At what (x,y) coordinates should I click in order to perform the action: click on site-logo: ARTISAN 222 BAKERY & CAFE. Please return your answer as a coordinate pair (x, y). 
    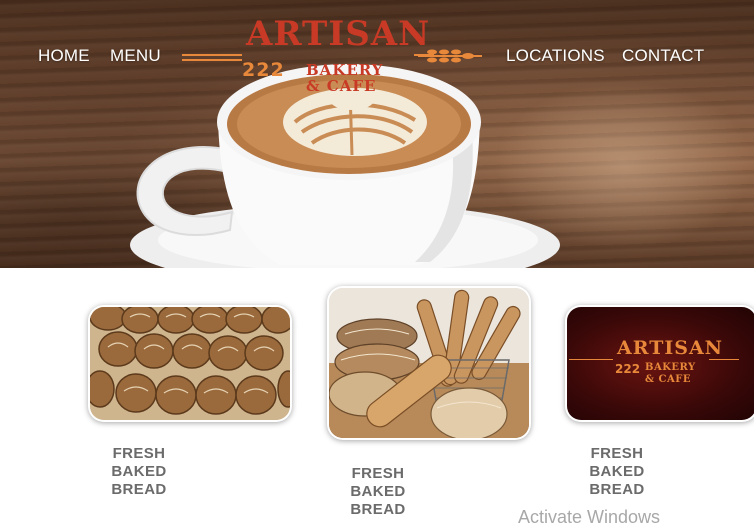
    Looking at the image, I should click on (332, 56).